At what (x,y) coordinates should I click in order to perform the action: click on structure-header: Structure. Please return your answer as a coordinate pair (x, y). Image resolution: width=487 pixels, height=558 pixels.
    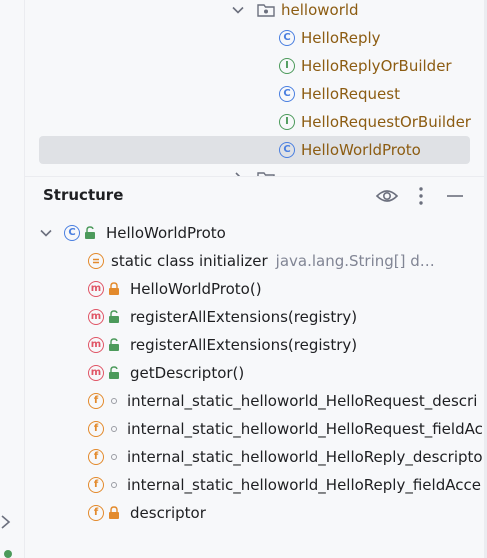
    Looking at the image, I should click on (254, 197).